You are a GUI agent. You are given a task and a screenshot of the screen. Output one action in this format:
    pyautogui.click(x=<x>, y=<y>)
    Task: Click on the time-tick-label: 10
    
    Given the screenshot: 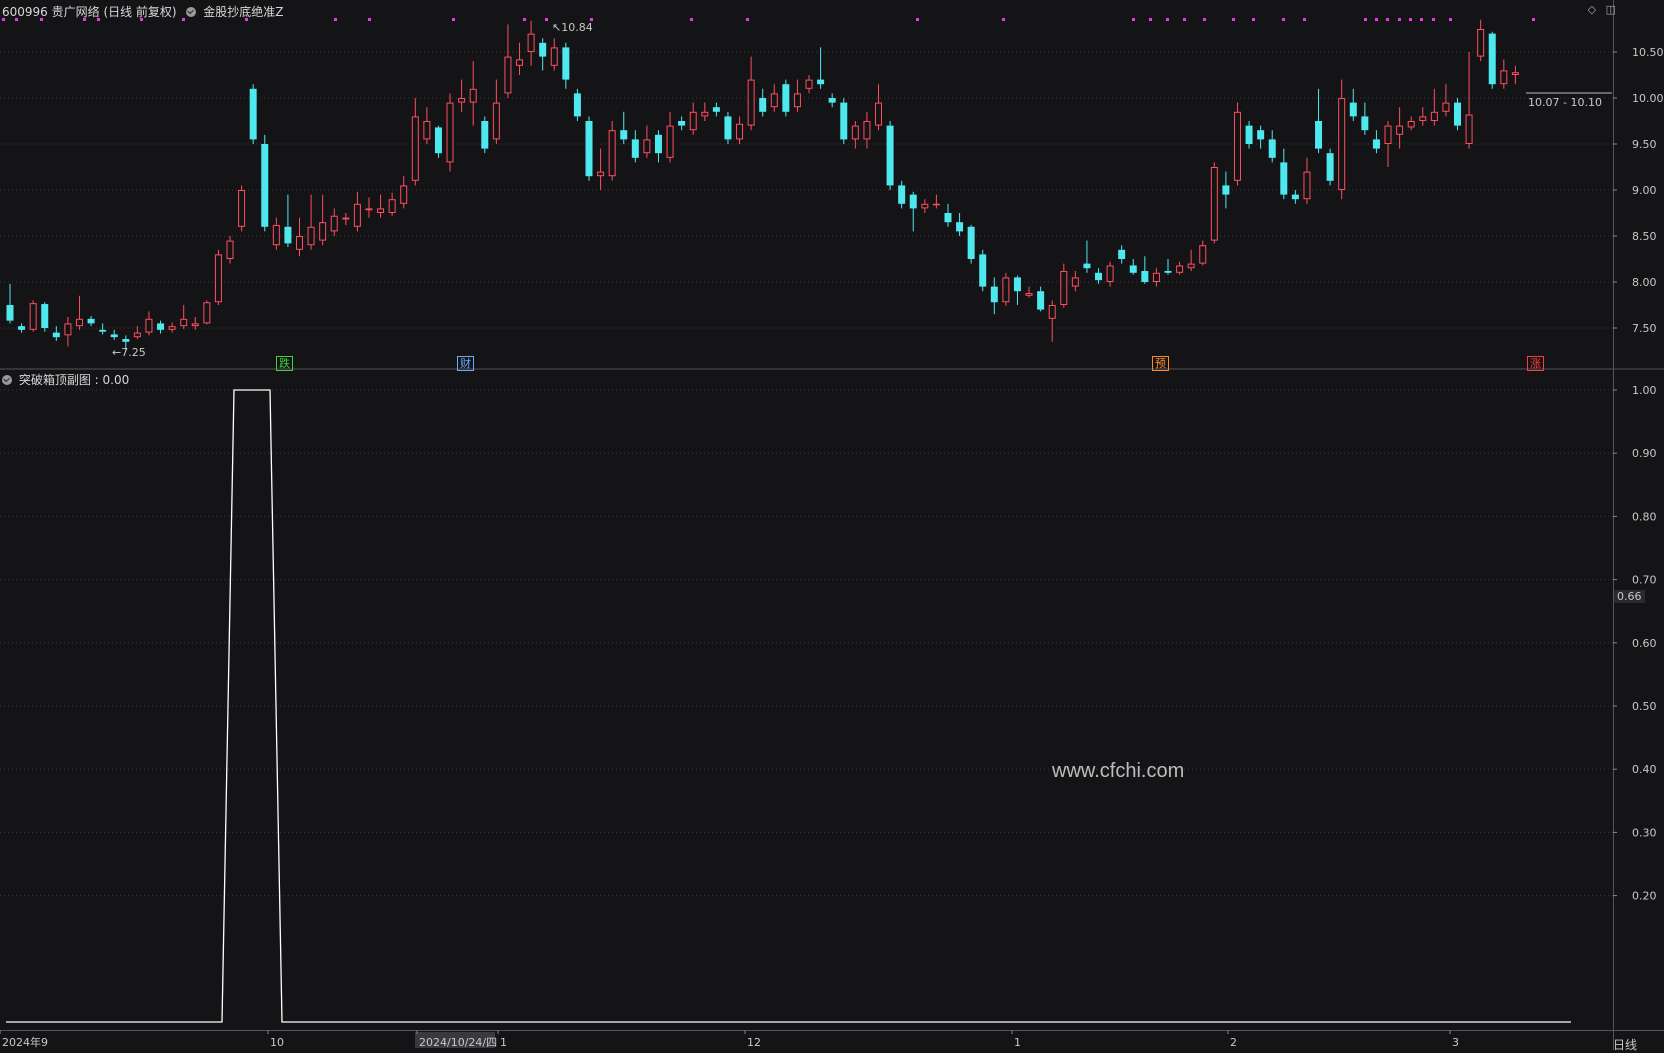 What is the action you would take?
    pyautogui.click(x=277, y=1042)
    